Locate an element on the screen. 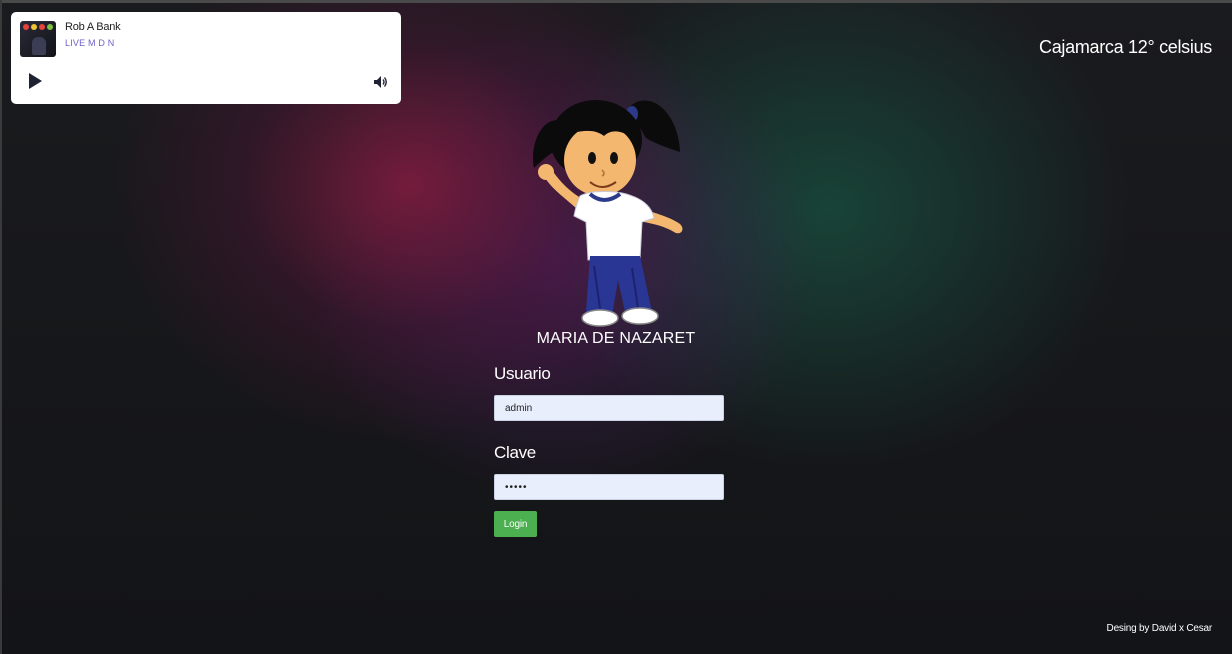 The height and width of the screenshot is (654, 1232). weather-display: Cajamarca 12° celsius is located at coordinates (1125, 47).